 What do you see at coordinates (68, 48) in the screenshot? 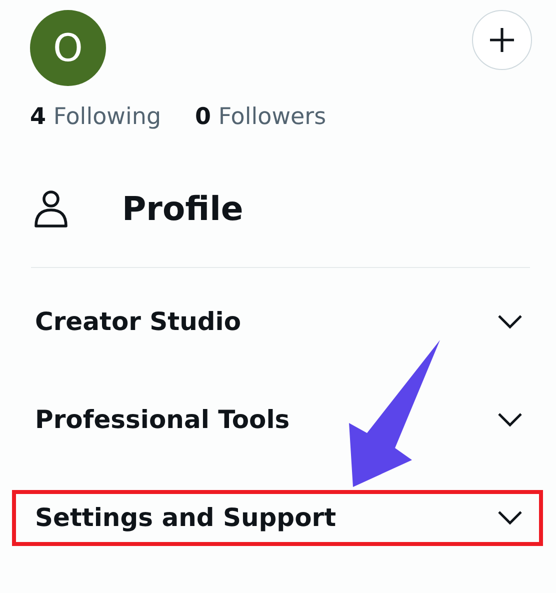
I see `avatar: O` at bounding box center [68, 48].